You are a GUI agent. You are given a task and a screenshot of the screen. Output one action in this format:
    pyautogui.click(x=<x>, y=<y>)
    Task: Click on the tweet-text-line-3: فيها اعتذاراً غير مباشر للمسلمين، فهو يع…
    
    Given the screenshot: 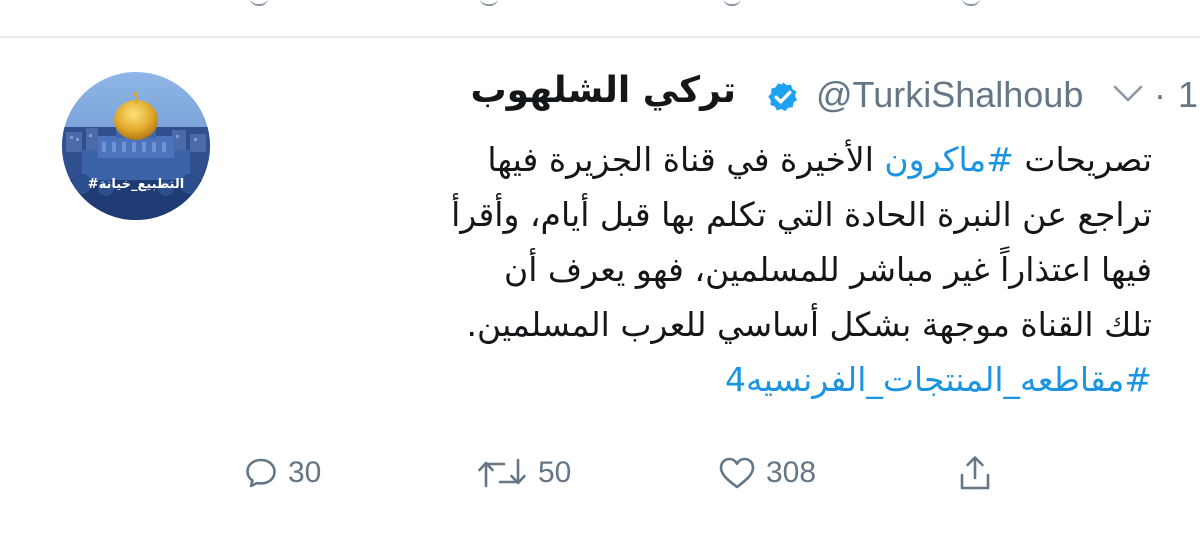 What is the action you would take?
    pyautogui.click(x=828, y=269)
    